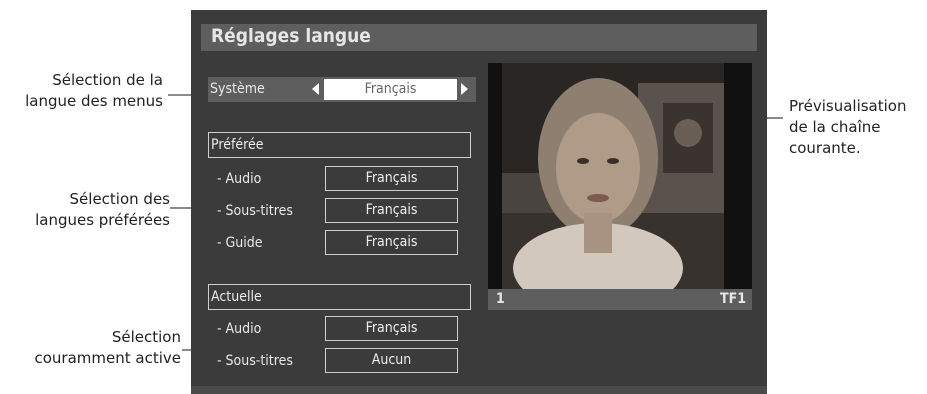 The width and height of the screenshot is (927, 394). What do you see at coordinates (239, 179) in the screenshot?
I see `preferred-audio-label: - Audio` at bounding box center [239, 179].